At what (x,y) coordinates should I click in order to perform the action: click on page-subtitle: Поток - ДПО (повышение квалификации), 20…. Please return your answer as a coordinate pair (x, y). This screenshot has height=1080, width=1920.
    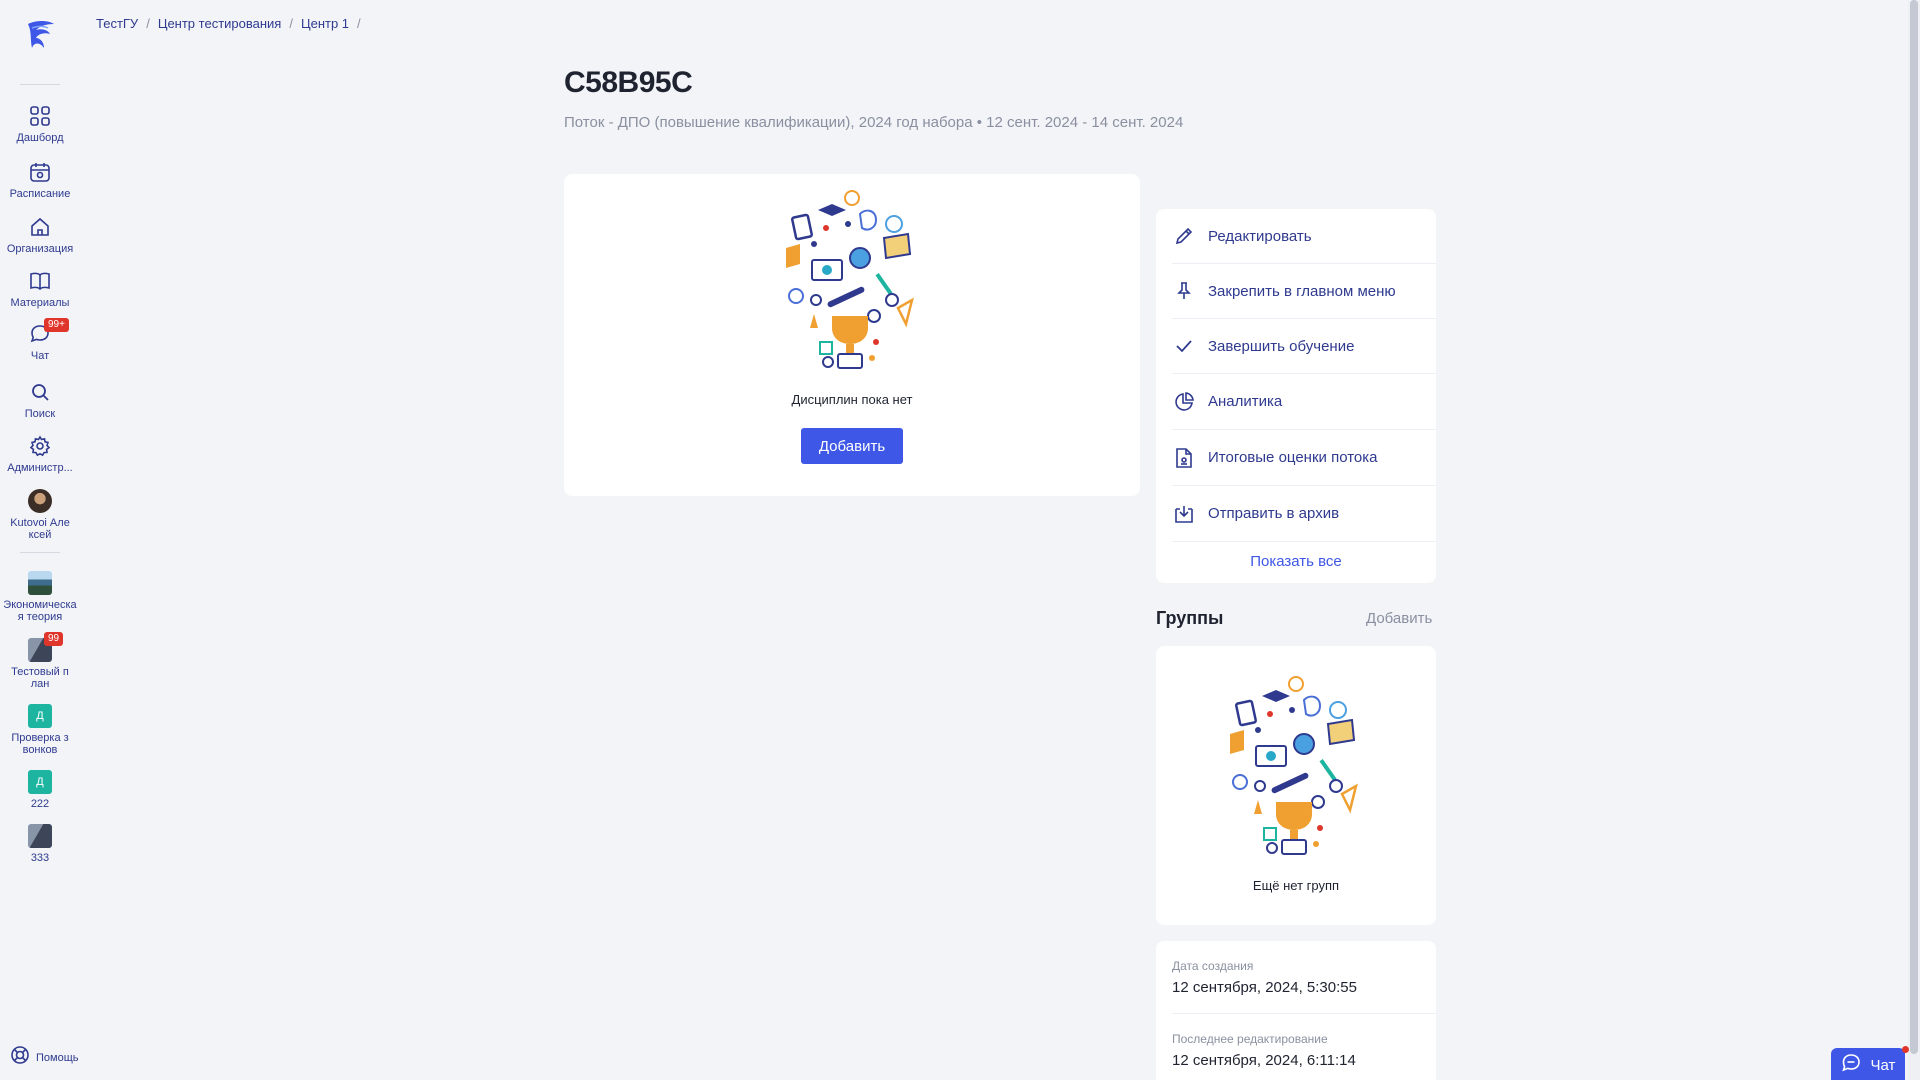
    Looking at the image, I should click on (874, 122).